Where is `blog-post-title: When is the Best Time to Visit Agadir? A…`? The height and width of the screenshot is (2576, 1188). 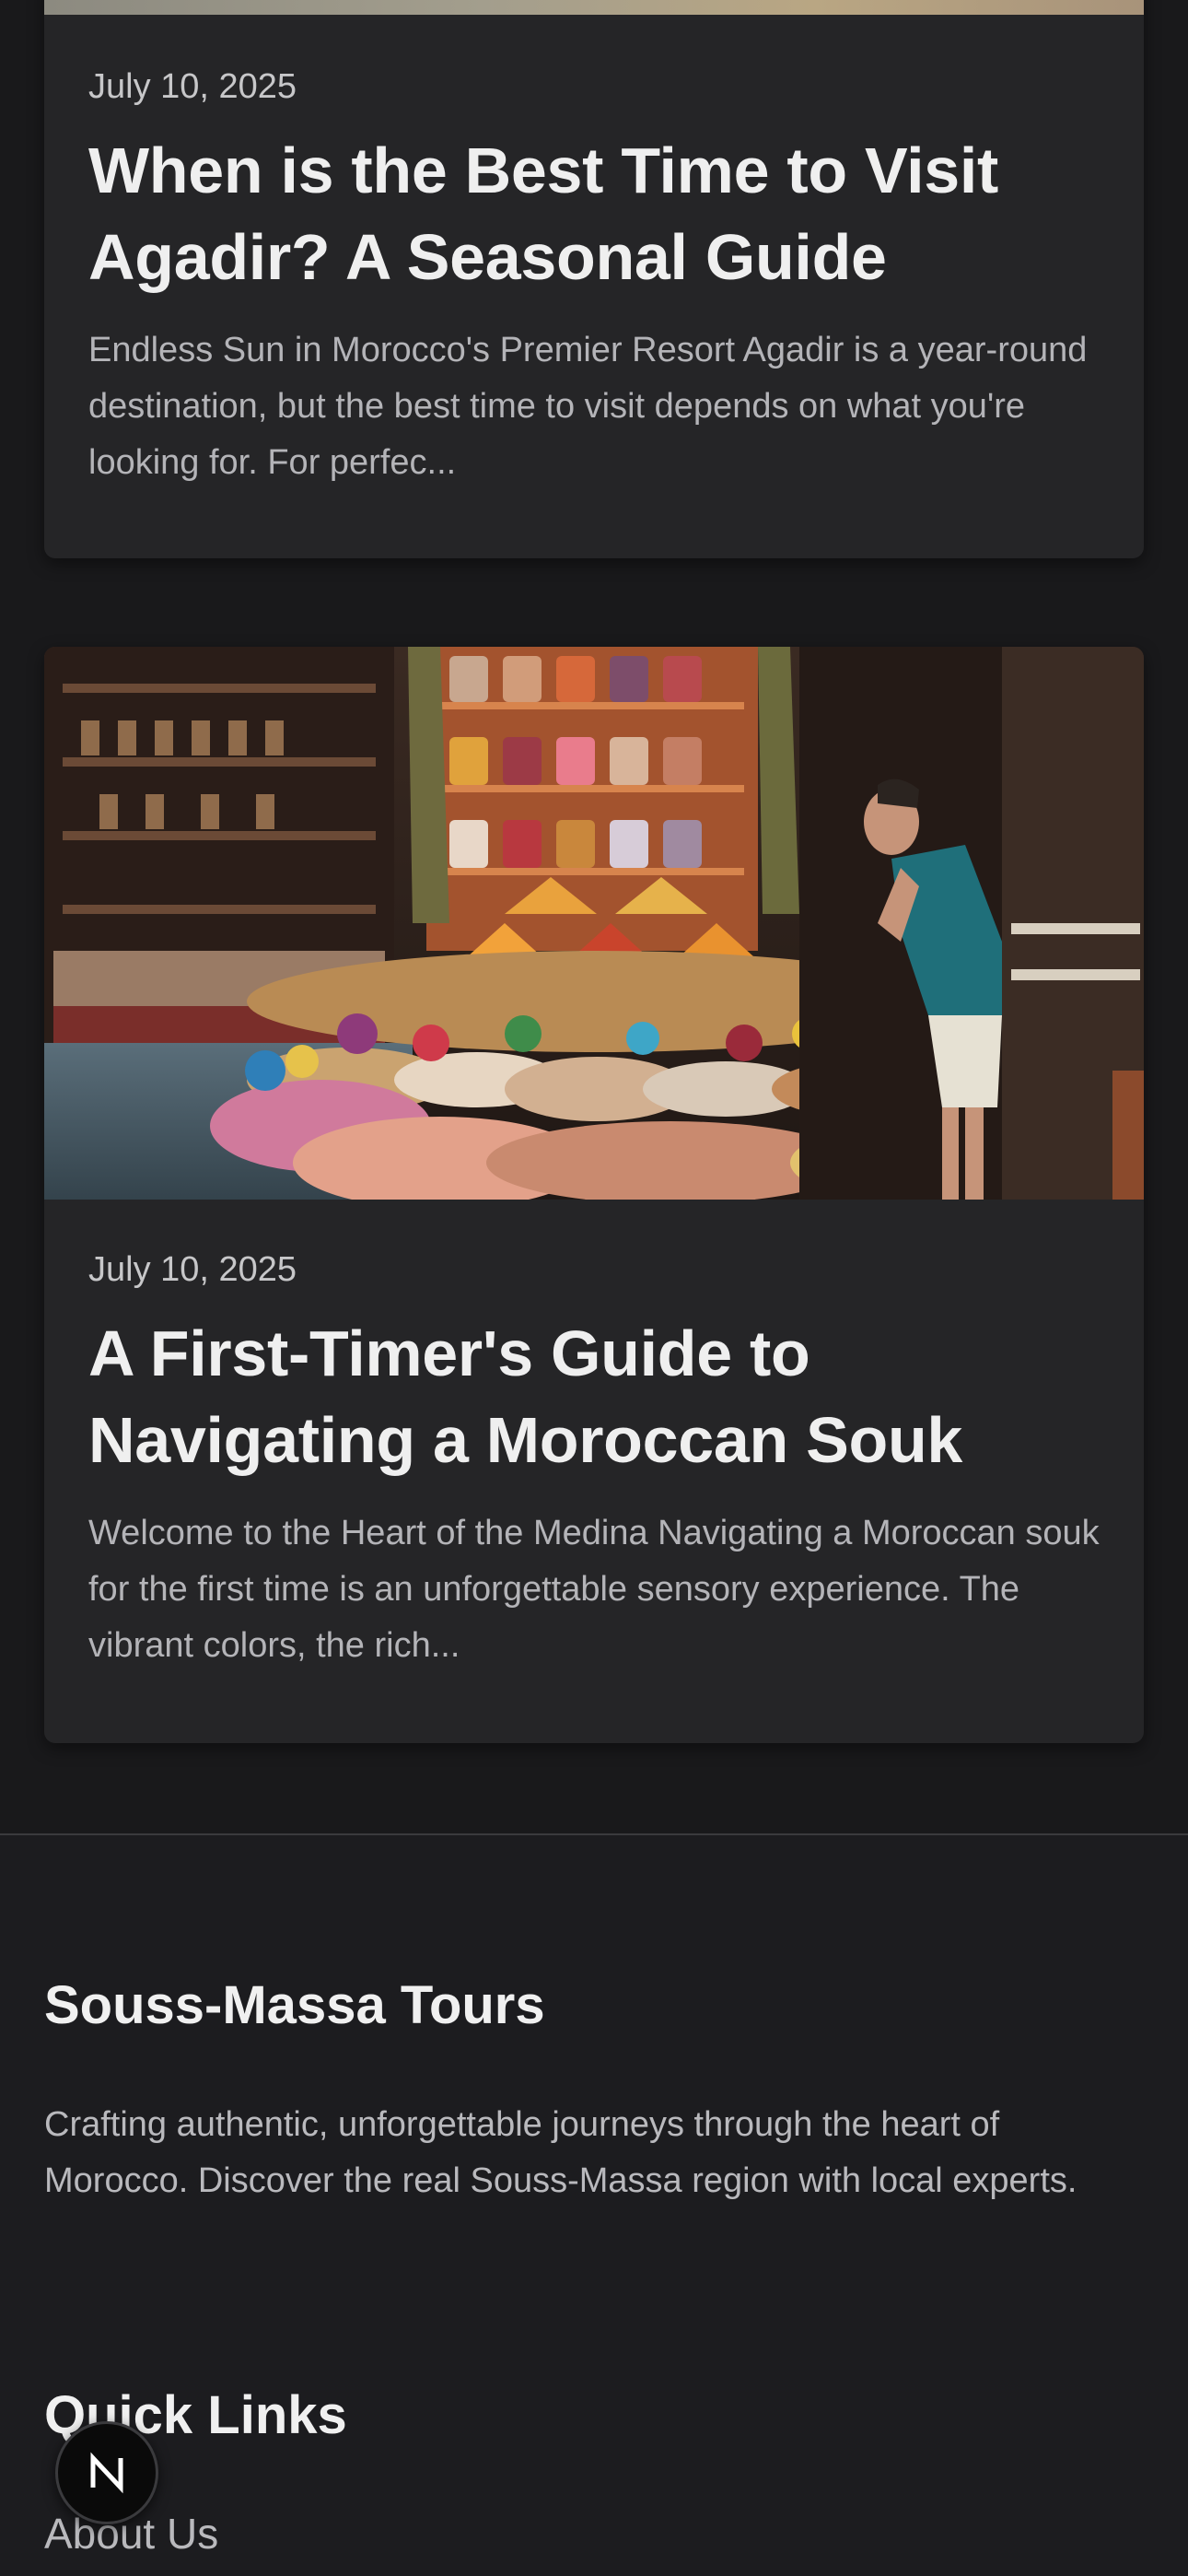 blog-post-title: When is the Best Time to Visit Agadir? A… is located at coordinates (594, 213).